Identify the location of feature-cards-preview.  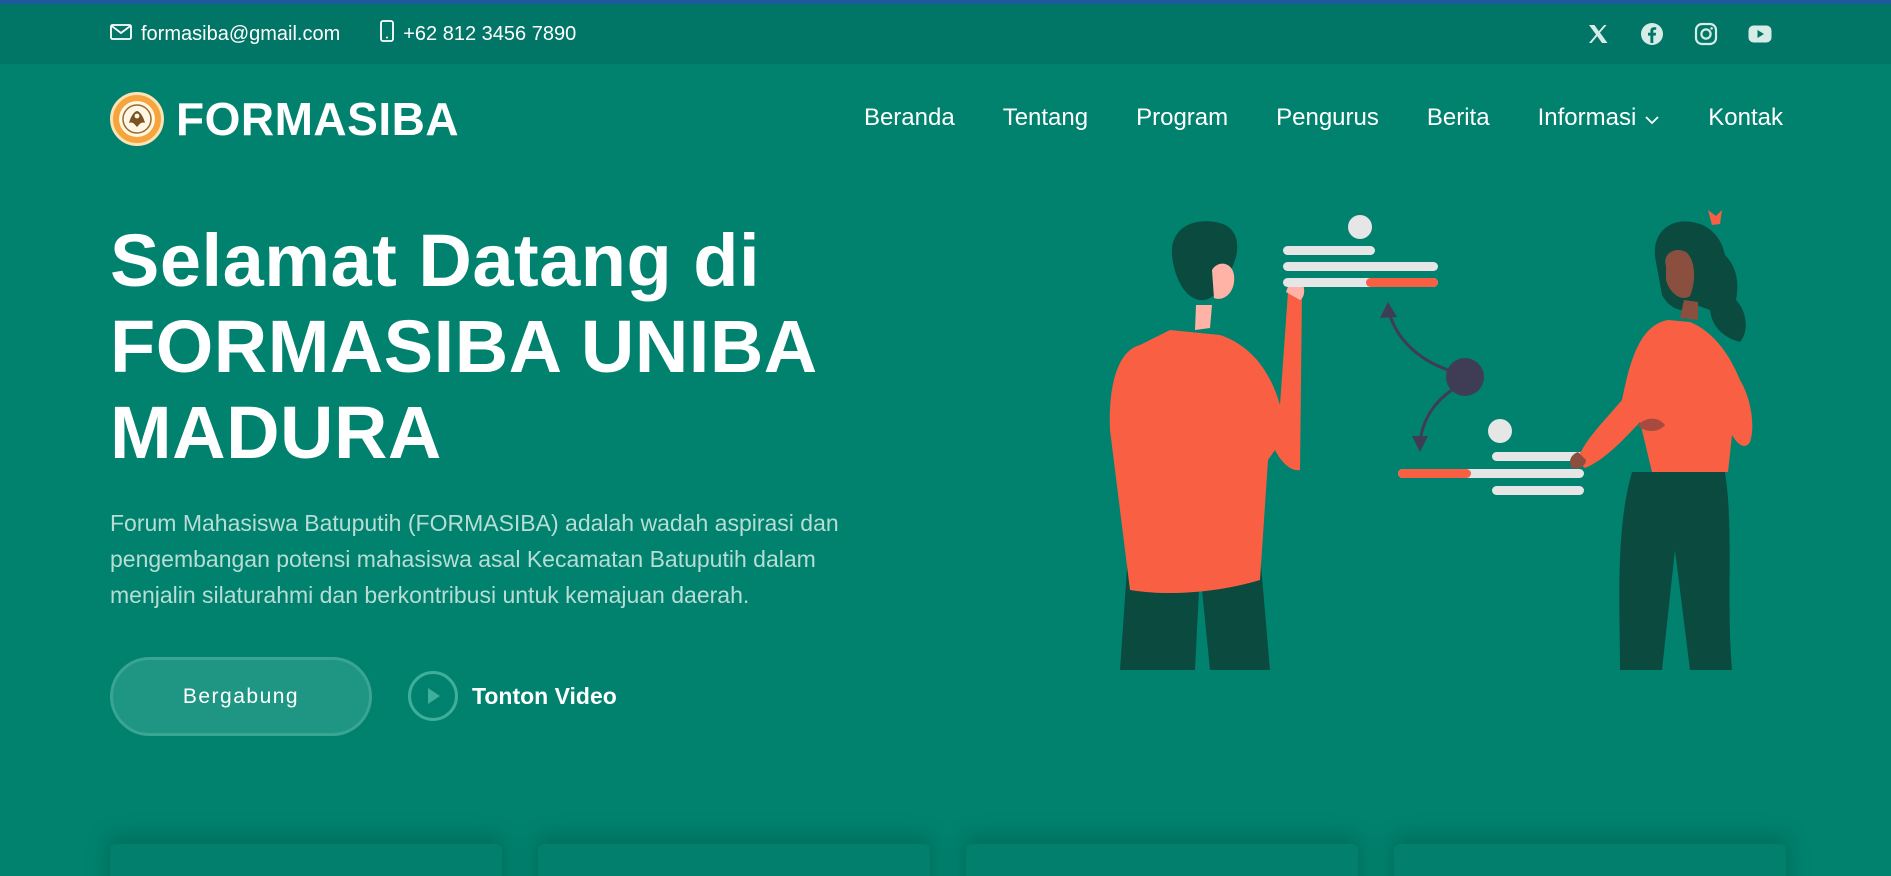
(945, 848).